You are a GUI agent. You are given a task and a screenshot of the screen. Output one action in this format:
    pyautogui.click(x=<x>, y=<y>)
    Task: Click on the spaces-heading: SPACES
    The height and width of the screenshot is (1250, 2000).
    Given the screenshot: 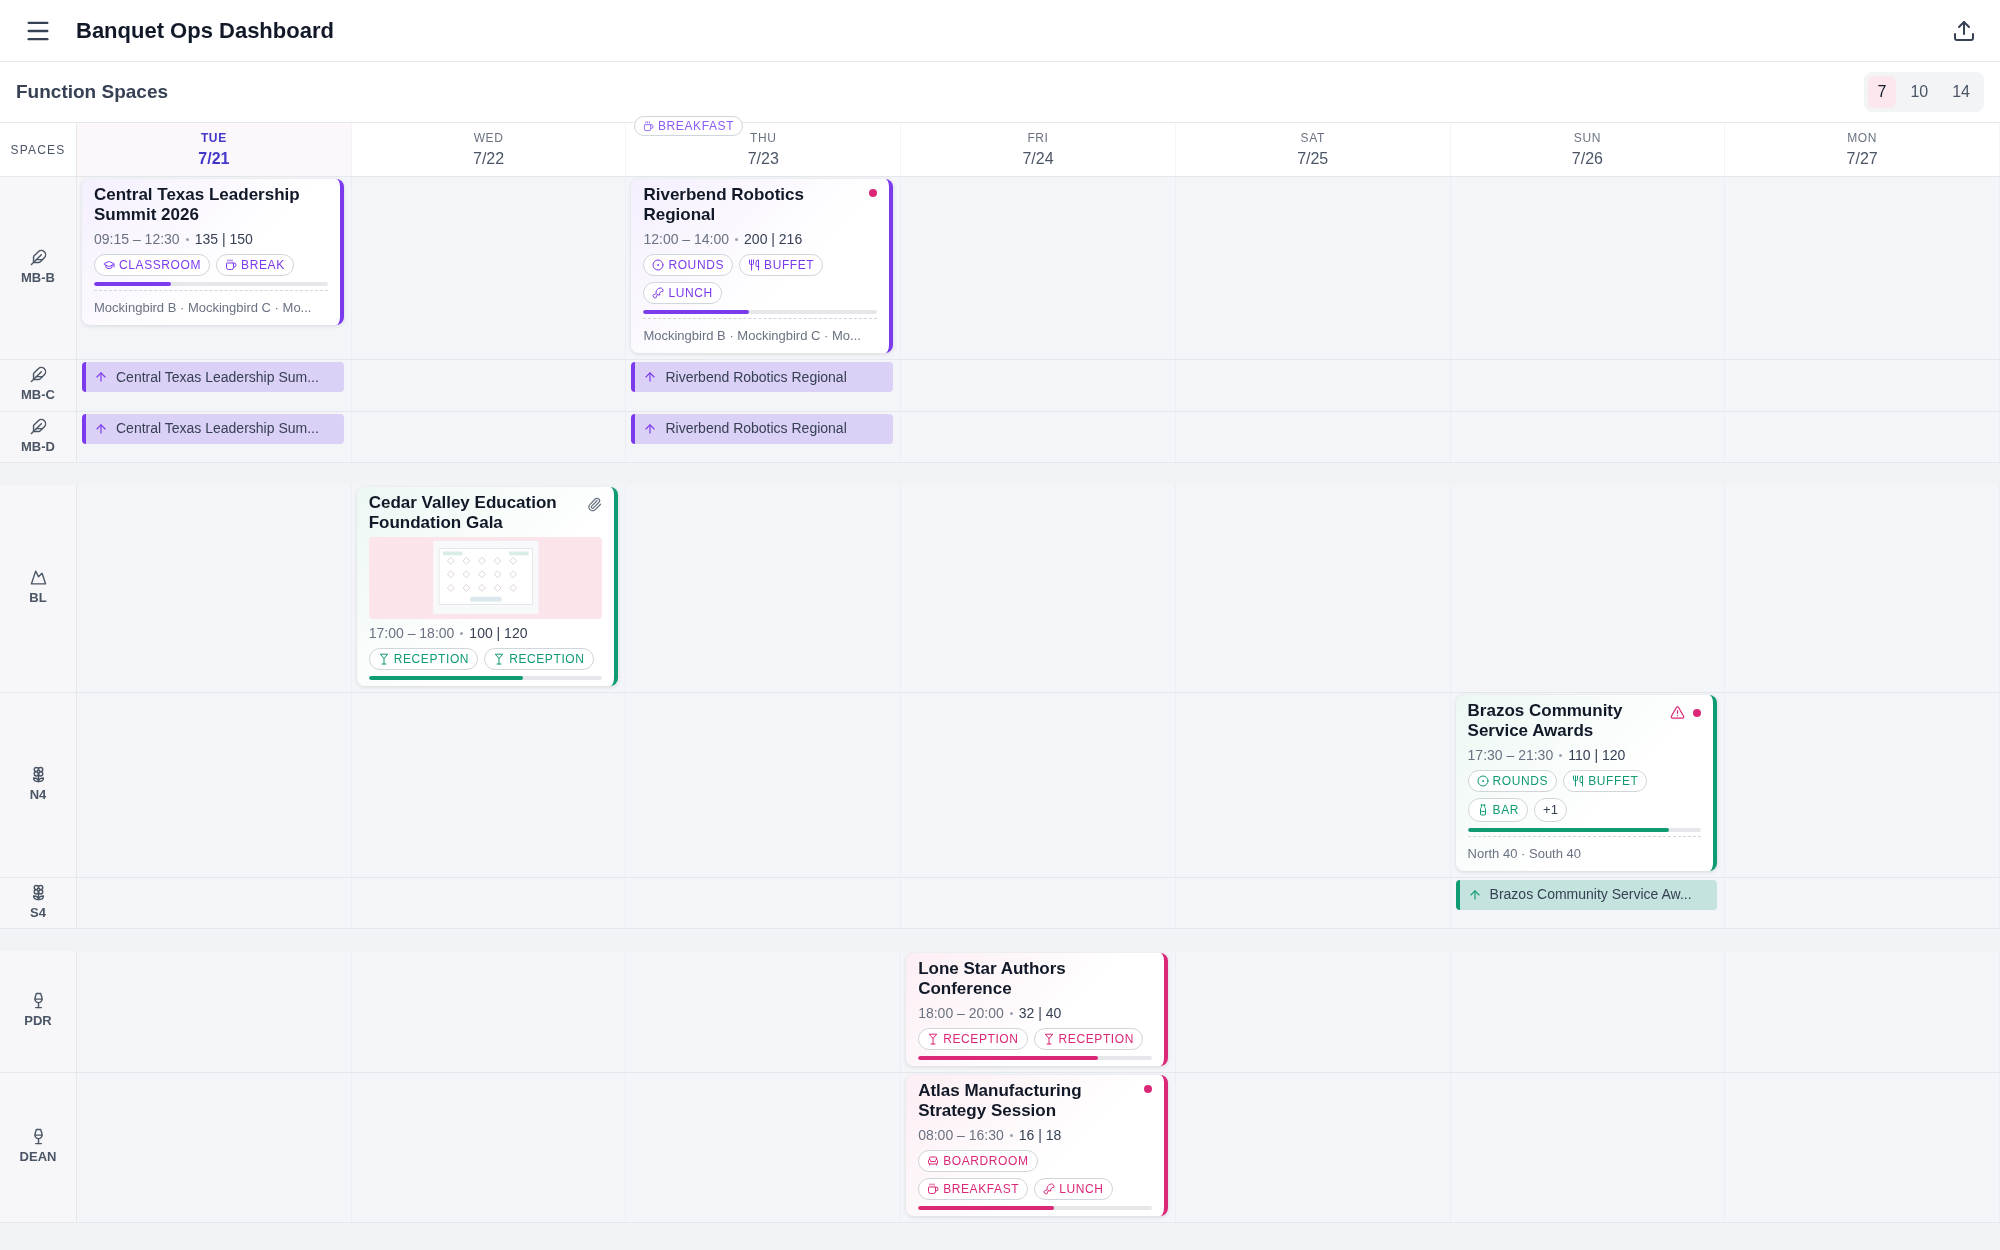 What is the action you would take?
    pyautogui.click(x=38, y=150)
    